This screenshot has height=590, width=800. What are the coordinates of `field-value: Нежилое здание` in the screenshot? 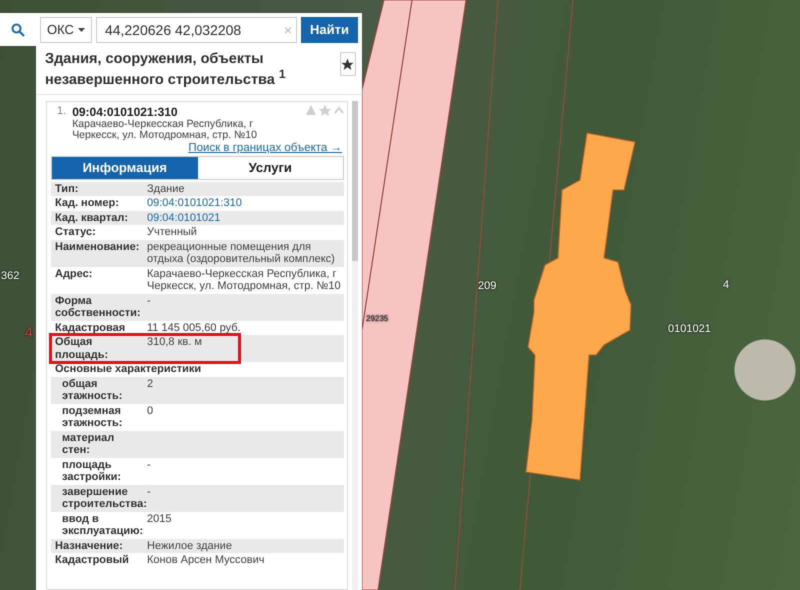 It's located at (189, 546).